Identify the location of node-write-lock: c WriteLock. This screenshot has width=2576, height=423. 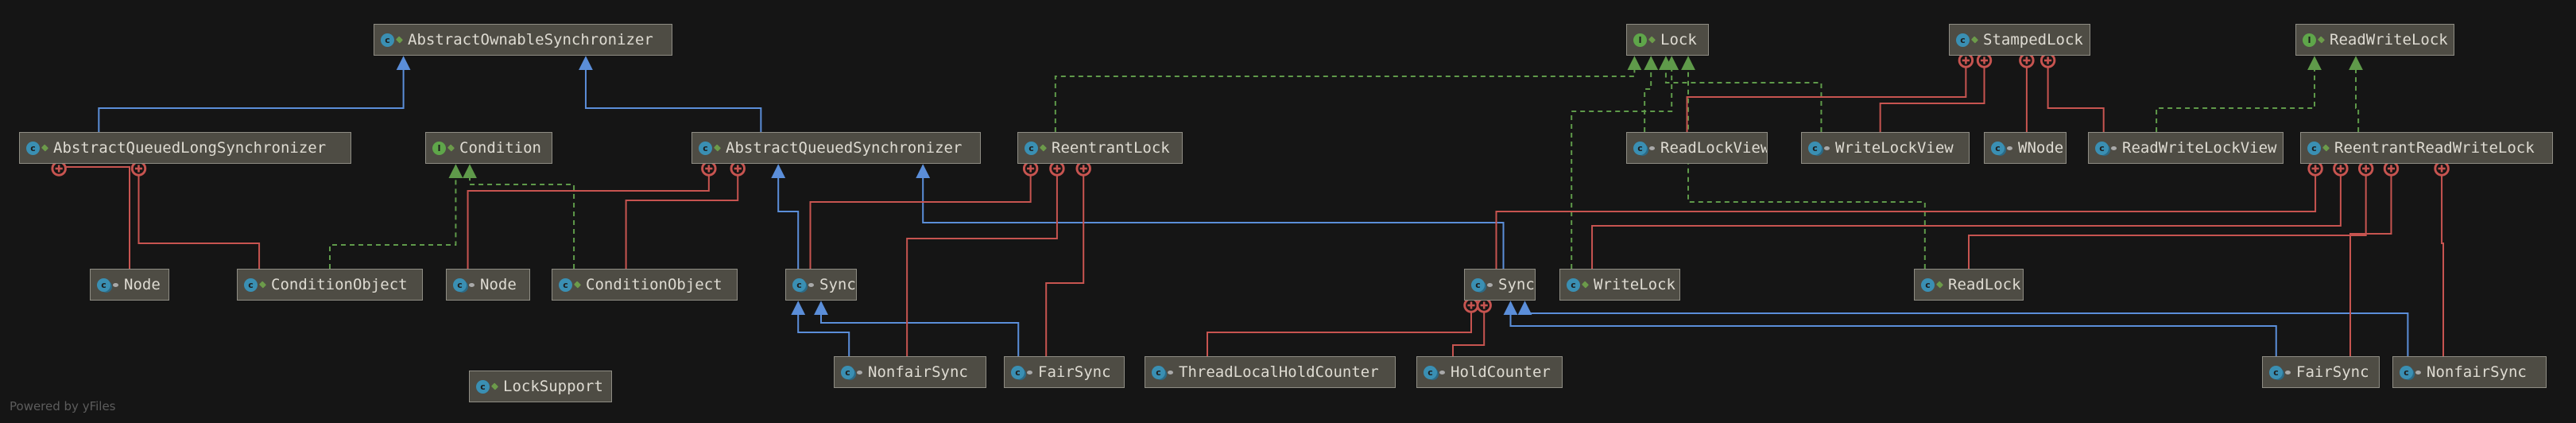
(1619, 285).